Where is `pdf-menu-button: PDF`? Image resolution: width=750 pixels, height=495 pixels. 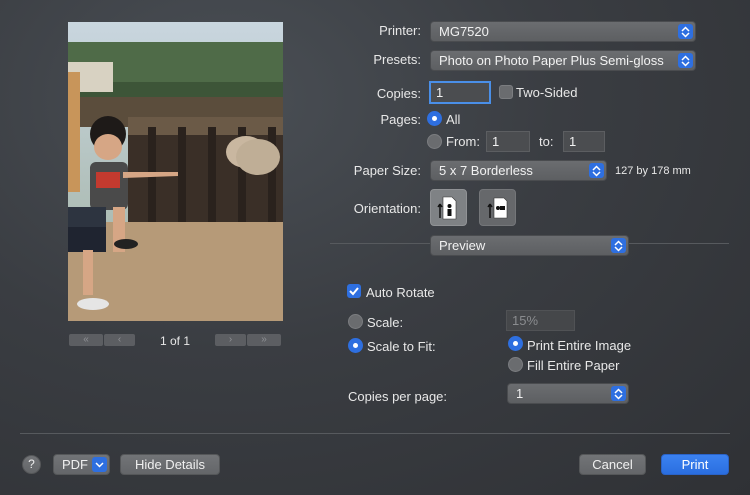
pdf-menu-button: PDF is located at coordinates (81, 464).